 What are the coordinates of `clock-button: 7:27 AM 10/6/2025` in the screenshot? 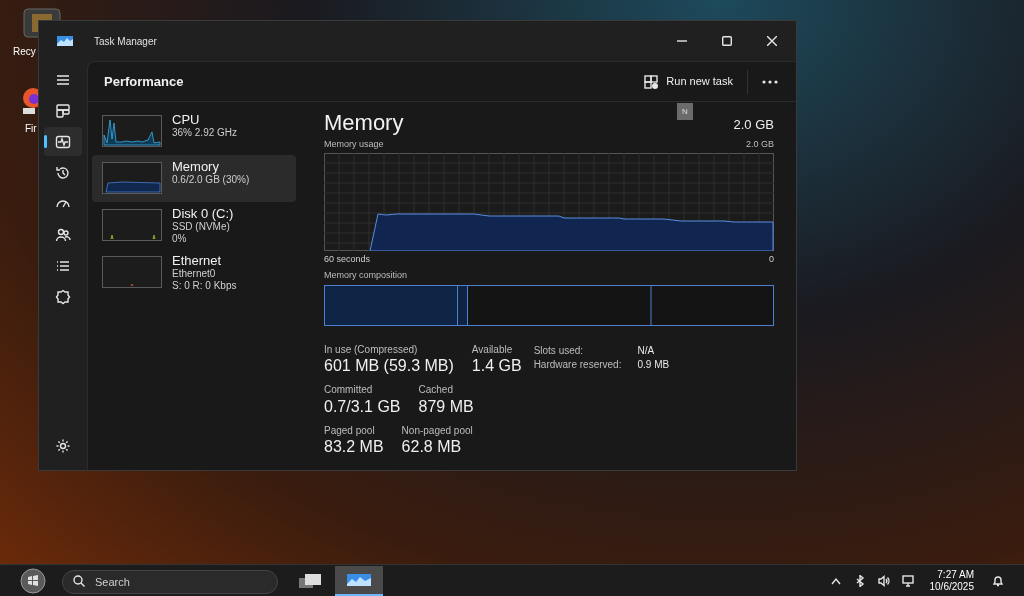 It's located at (951, 580).